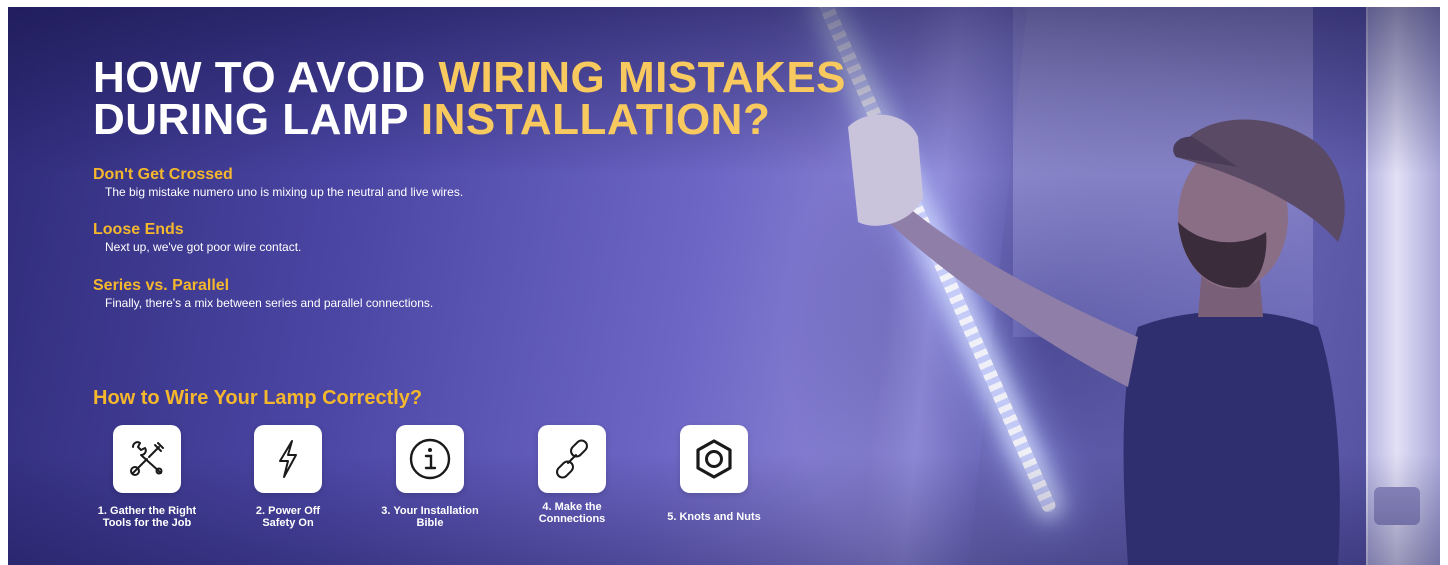 The image size is (1448, 565). What do you see at coordinates (203, 247) in the screenshot?
I see `tip-description: Next up, we've got poor wire contact.` at bounding box center [203, 247].